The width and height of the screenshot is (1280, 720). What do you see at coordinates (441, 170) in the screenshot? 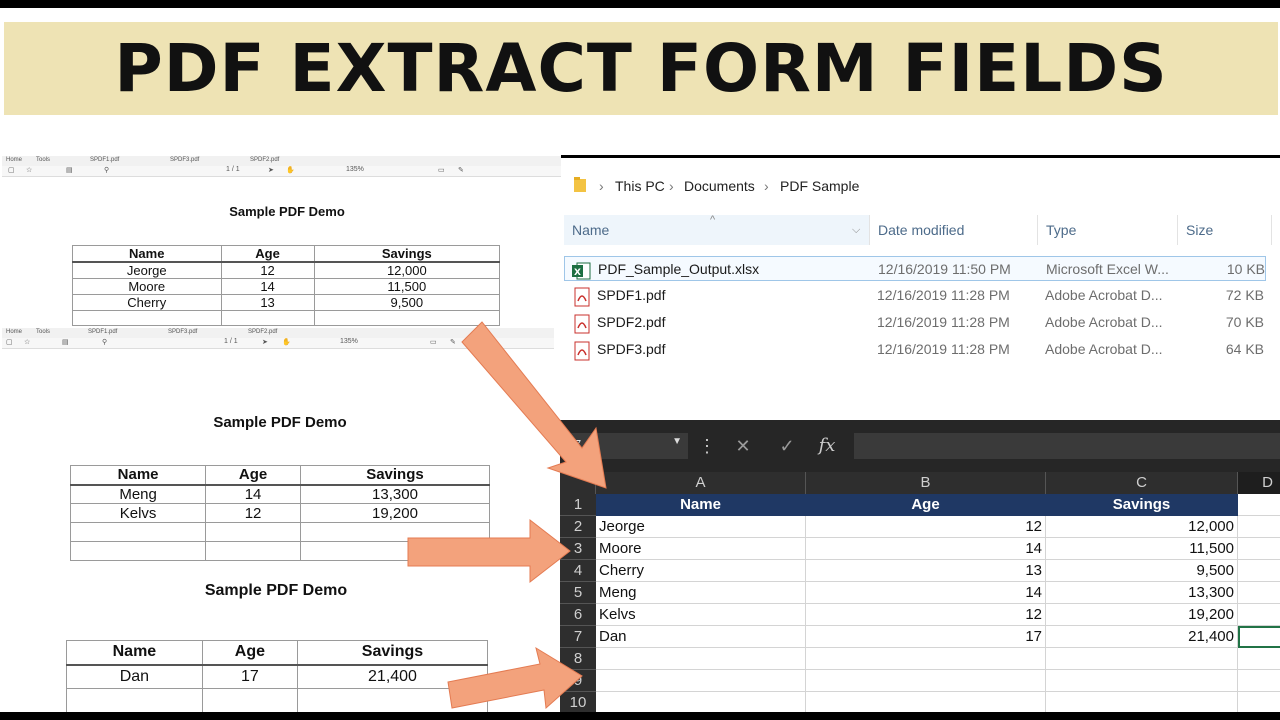
I see `comment-icon: ▭` at bounding box center [441, 170].